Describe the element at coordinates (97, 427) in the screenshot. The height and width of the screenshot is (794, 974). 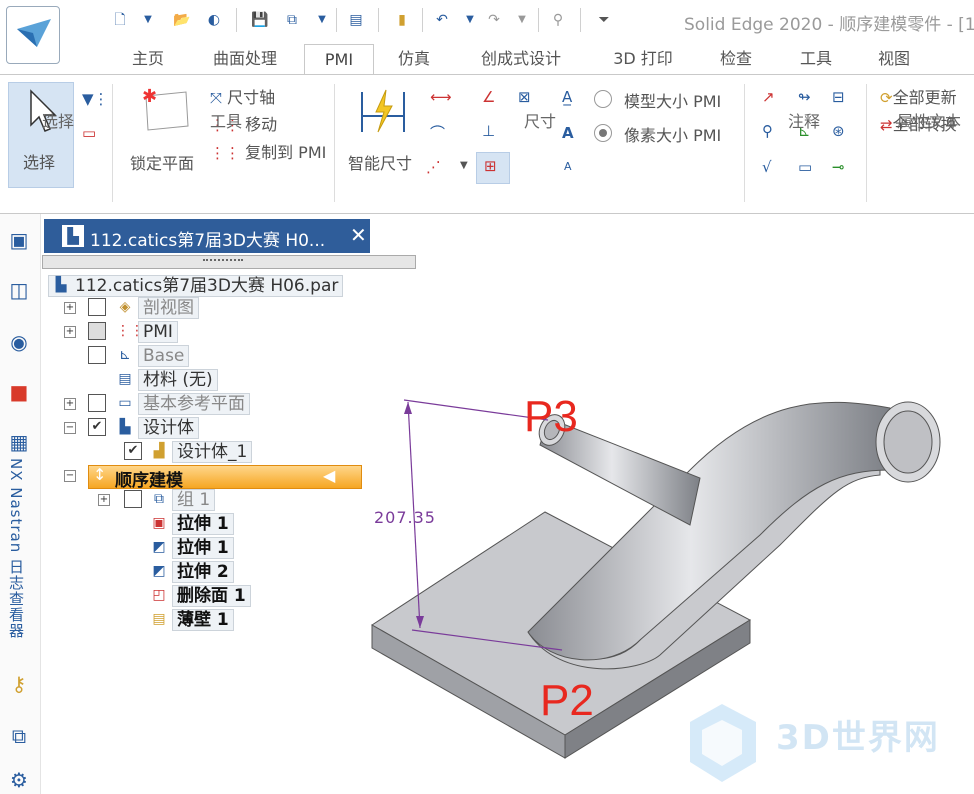
I see `design-body-checkbox: ✔` at that location.